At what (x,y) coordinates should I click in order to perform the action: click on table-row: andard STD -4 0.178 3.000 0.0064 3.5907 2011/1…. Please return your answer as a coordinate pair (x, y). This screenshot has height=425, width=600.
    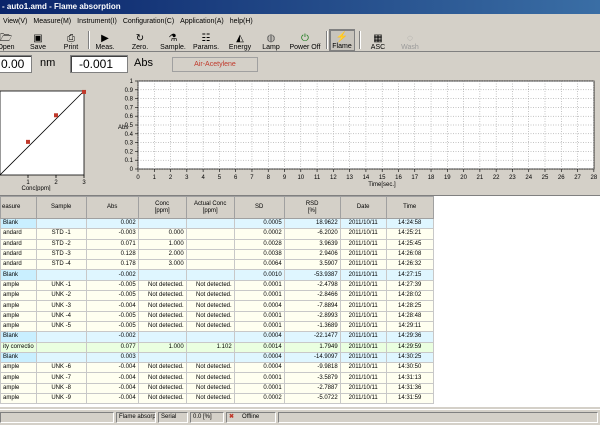
    Looking at the image, I should click on (217, 265).